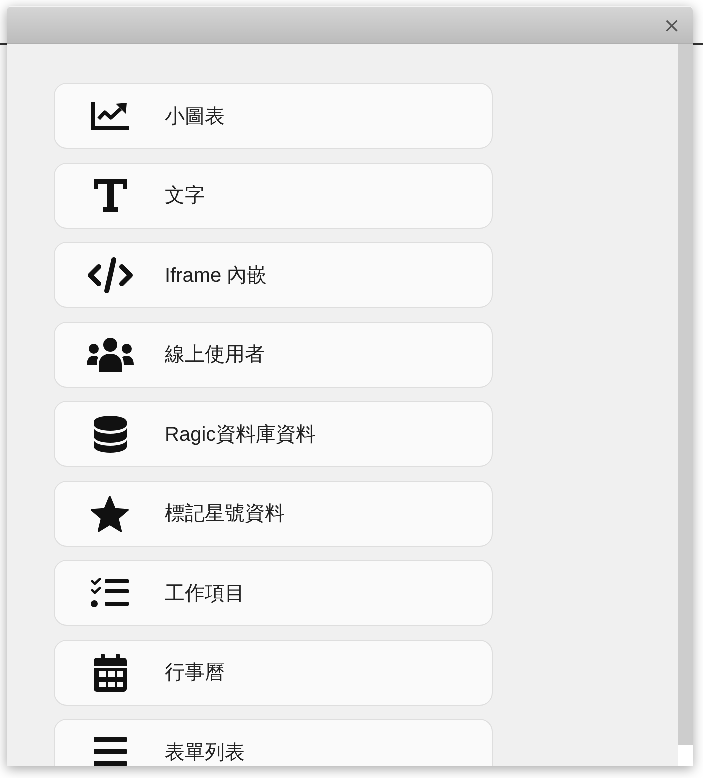  Describe the element at coordinates (110, 355) in the screenshot. I see `people-icon` at that location.